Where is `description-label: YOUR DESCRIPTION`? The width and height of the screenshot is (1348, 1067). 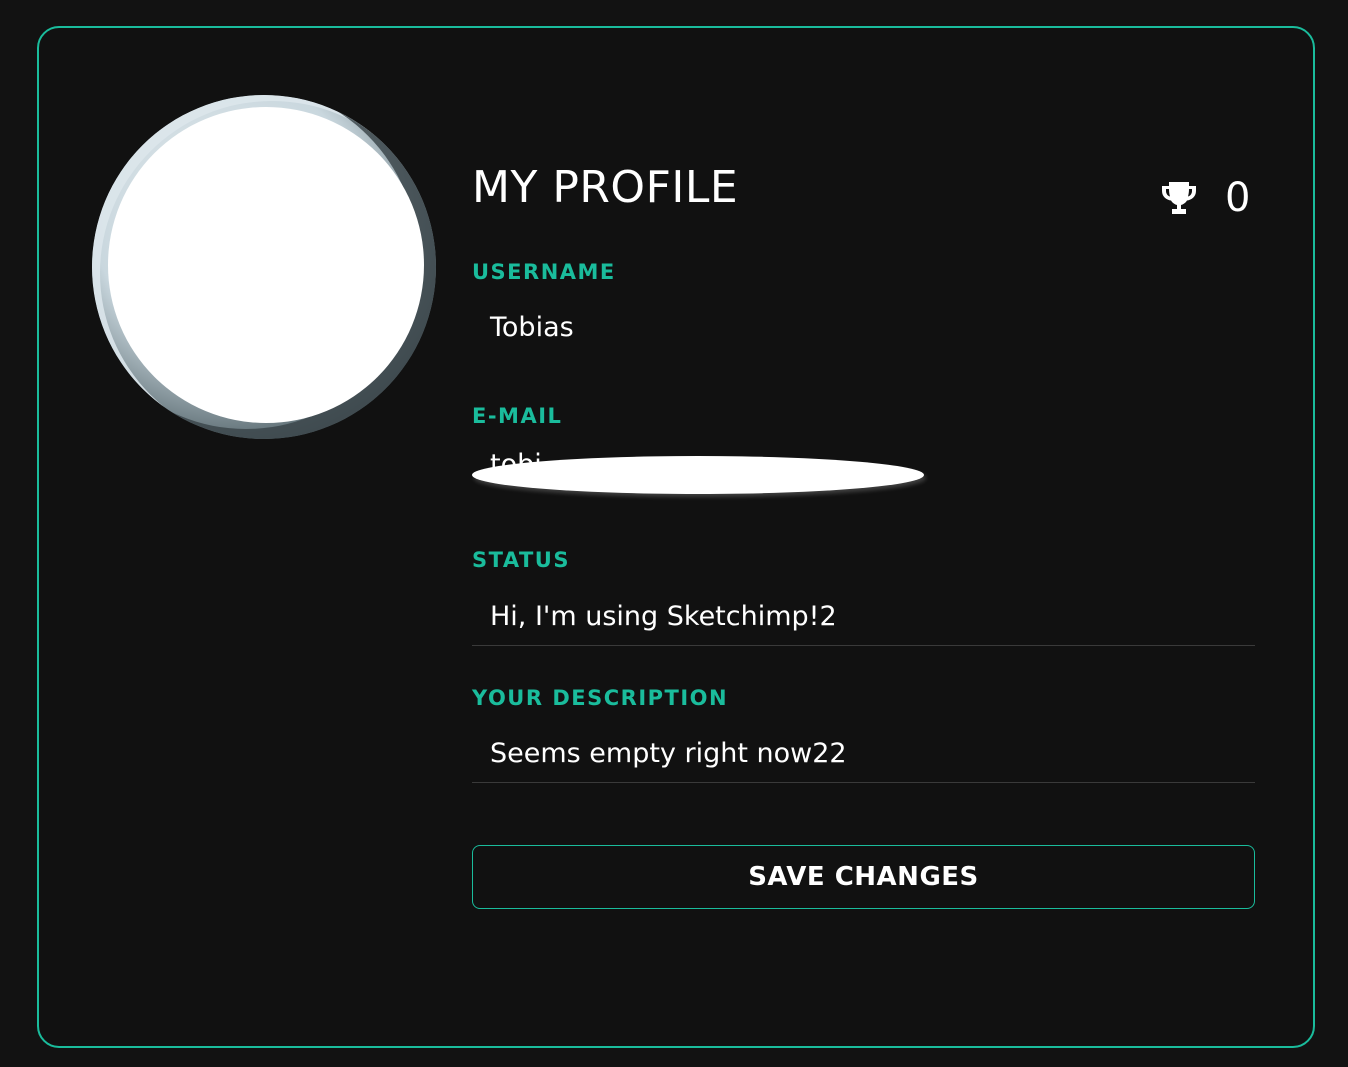 description-label: YOUR DESCRIPTION is located at coordinates (600, 698).